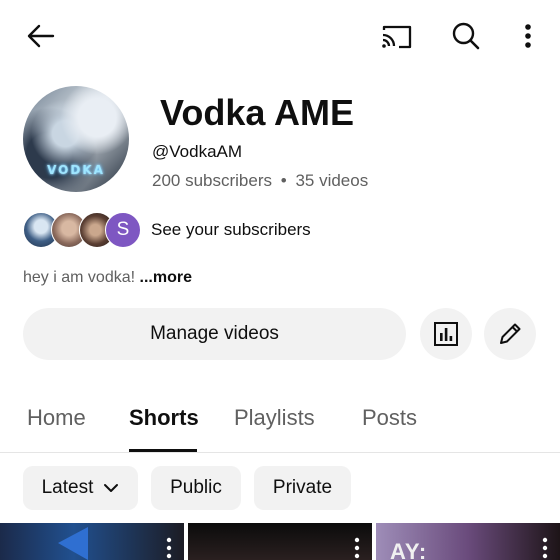 The width and height of the screenshot is (560, 560). Describe the element at coordinates (73, 543) in the screenshot. I see `thumbnail-graphic` at that location.